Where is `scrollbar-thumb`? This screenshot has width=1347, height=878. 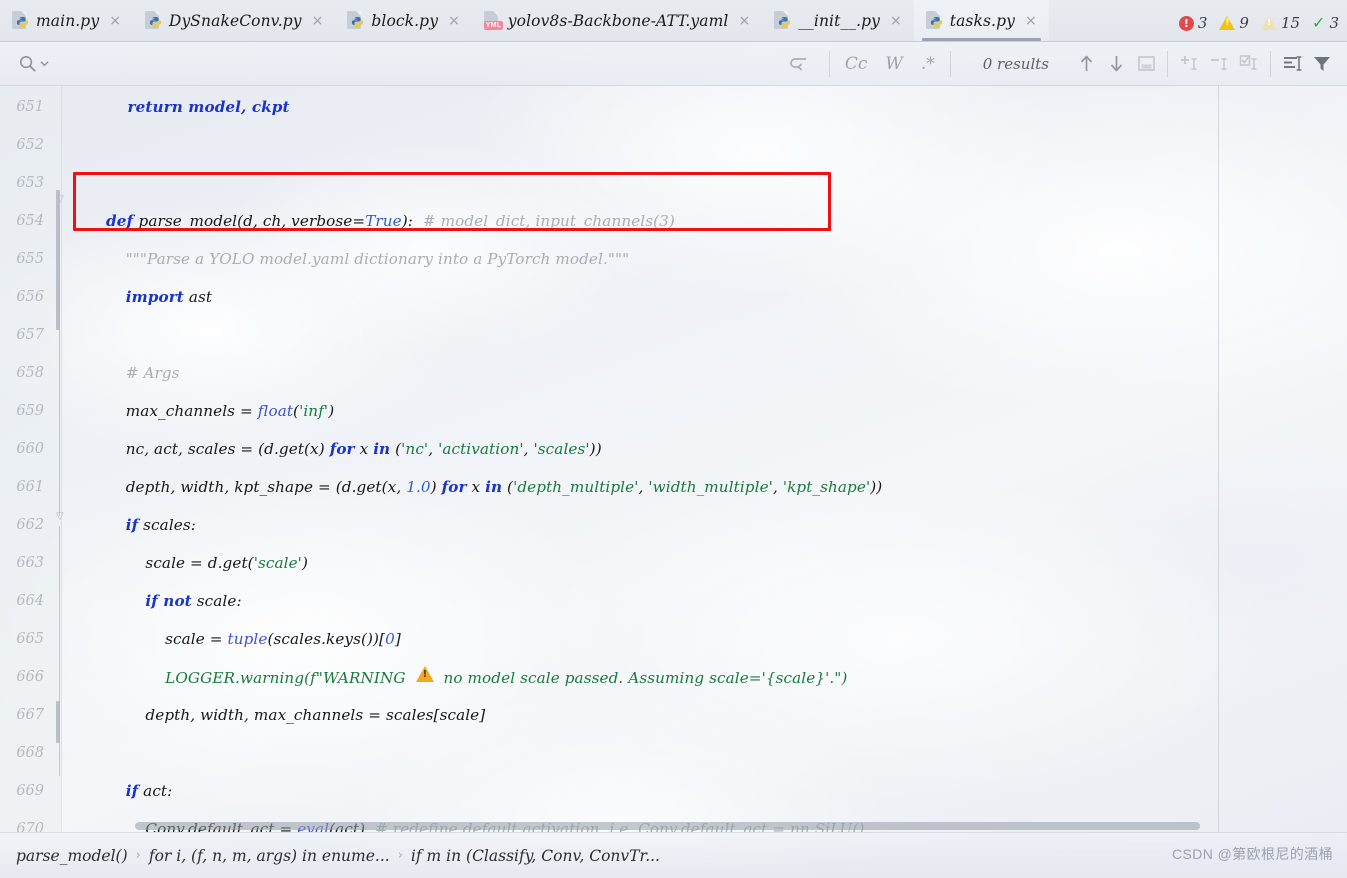 scrollbar-thumb is located at coordinates (667, 826).